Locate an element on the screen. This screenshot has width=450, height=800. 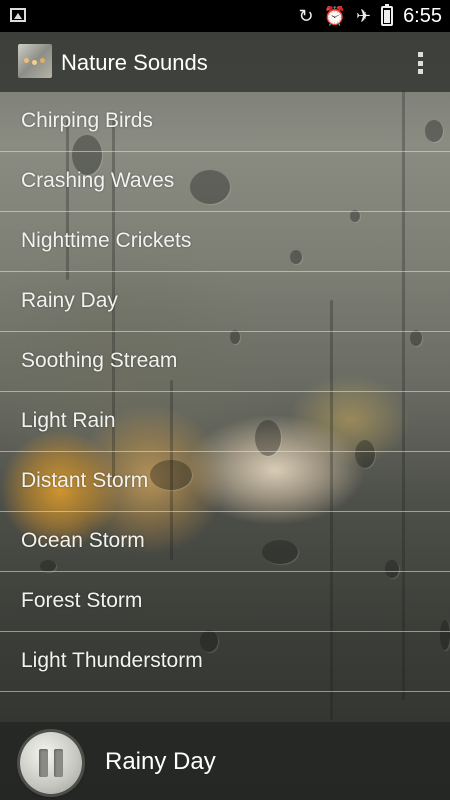
sound-label: Nighttime Crickets is located at coordinates (106, 240).